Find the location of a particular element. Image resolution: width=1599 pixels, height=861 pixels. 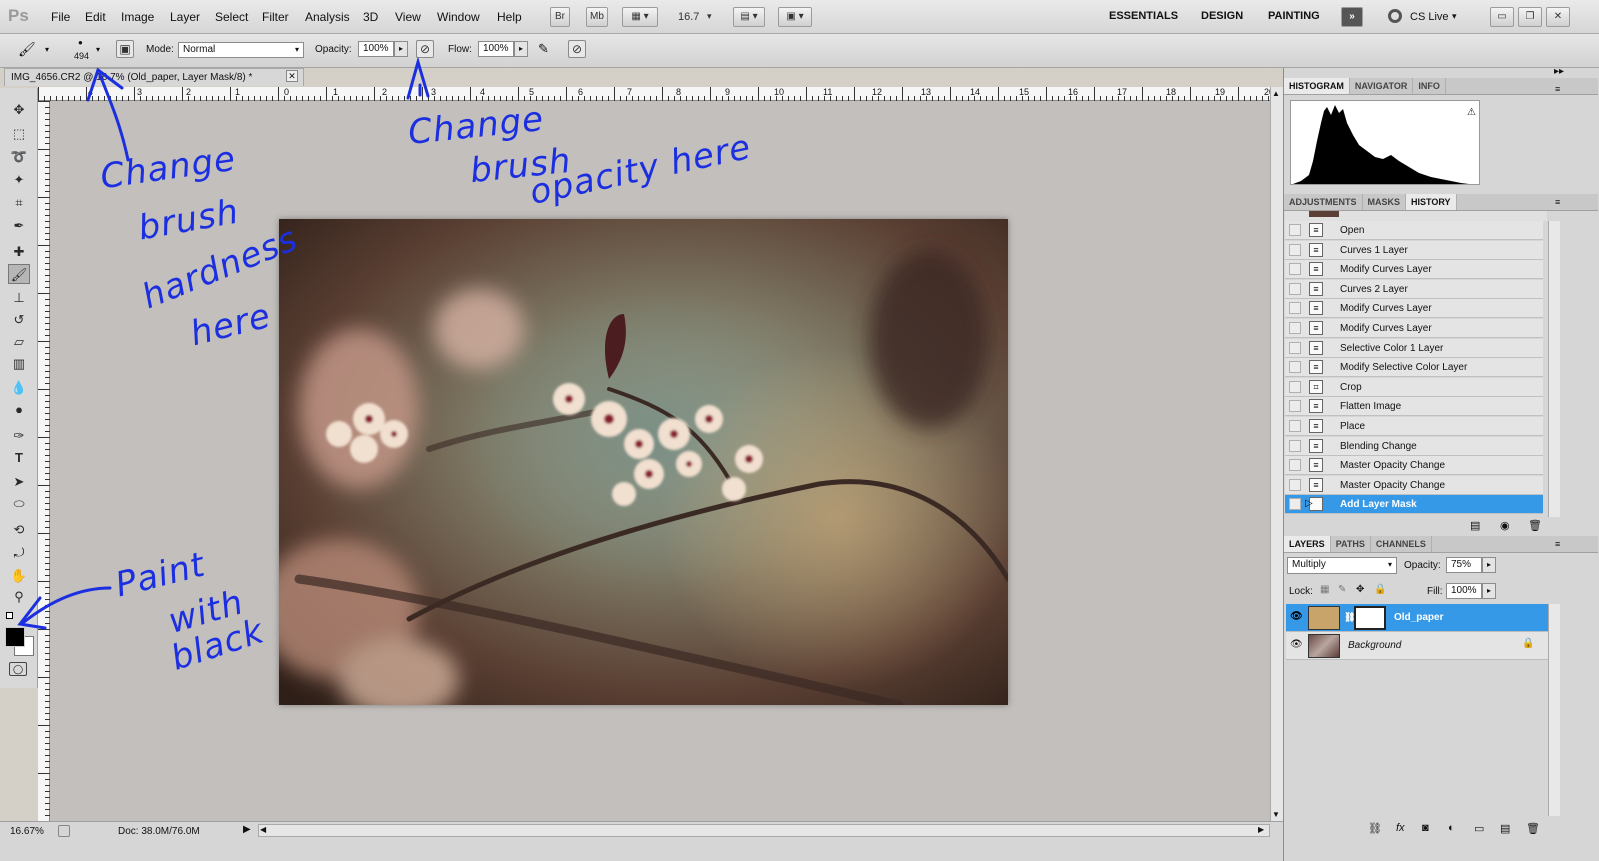

blend-mode-select: Multiply ▾ is located at coordinates (1342, 565).